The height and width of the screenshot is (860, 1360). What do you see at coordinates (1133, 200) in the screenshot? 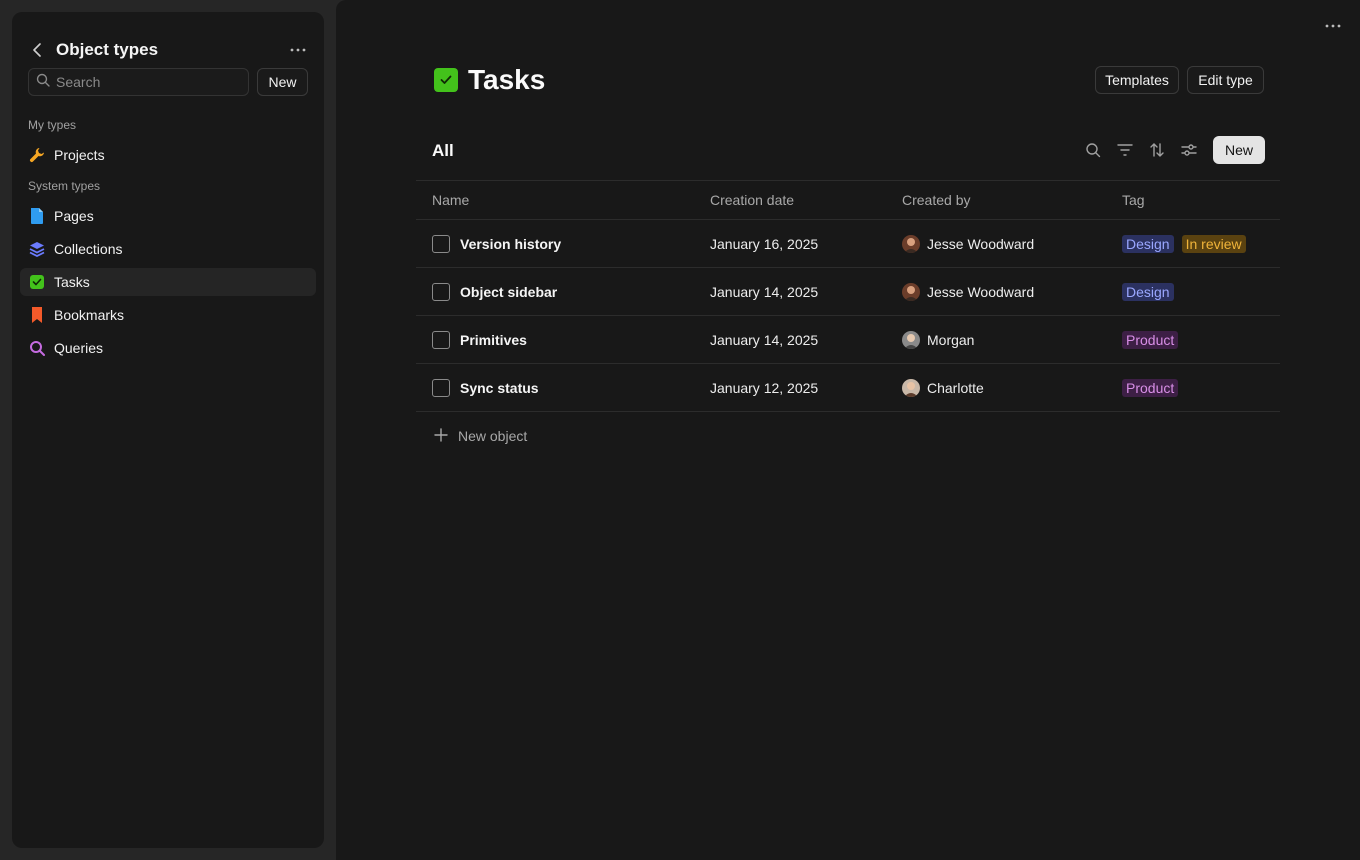
I see `column-header-tag: Tag` at bounding box center [1133, 200].